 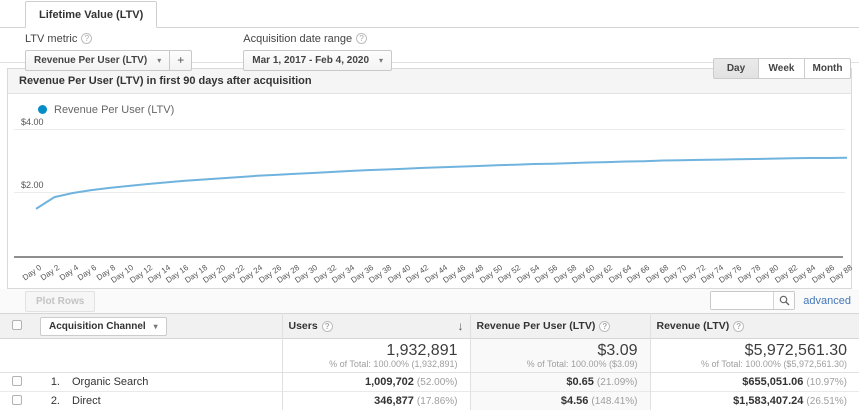 I want to click on plot-rows-button: Plot Rows, so click(x=60, y=301).